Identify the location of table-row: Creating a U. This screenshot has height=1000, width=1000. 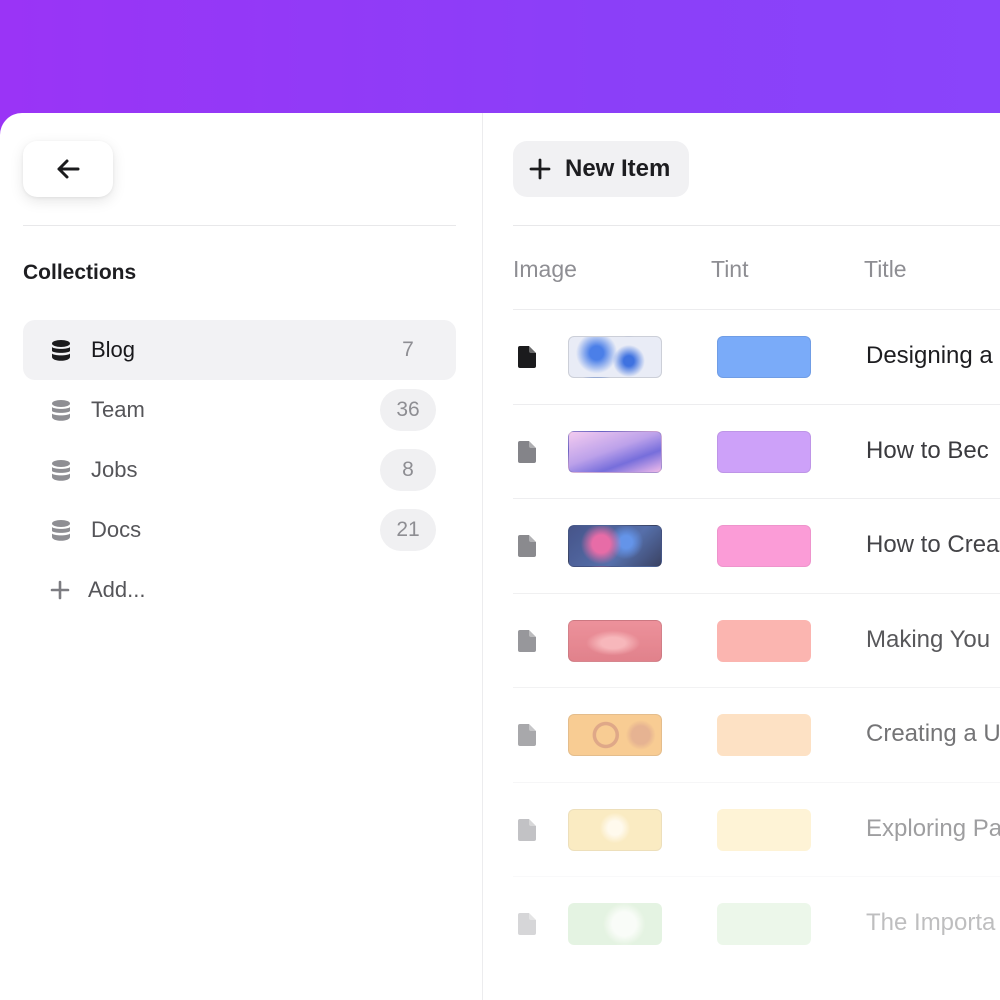
(756, 734).